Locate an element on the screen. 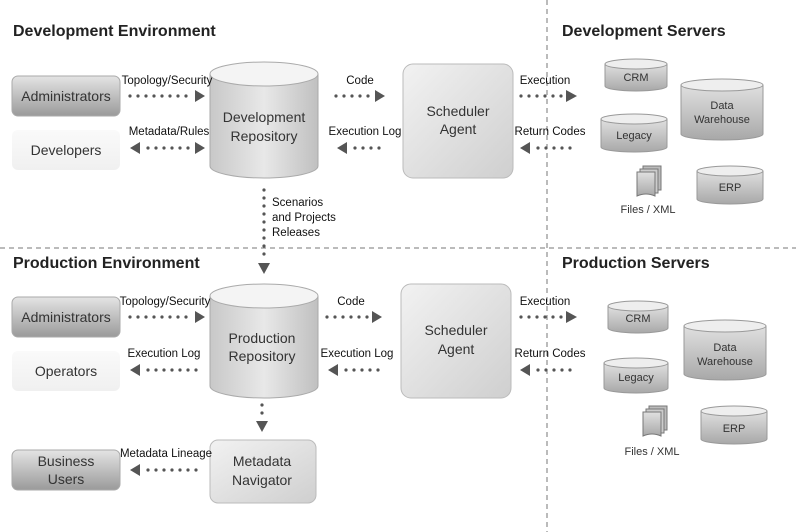 The height and width of the screenshot is (532, 796). navigator-arrow is located at coordinates (262, 417).